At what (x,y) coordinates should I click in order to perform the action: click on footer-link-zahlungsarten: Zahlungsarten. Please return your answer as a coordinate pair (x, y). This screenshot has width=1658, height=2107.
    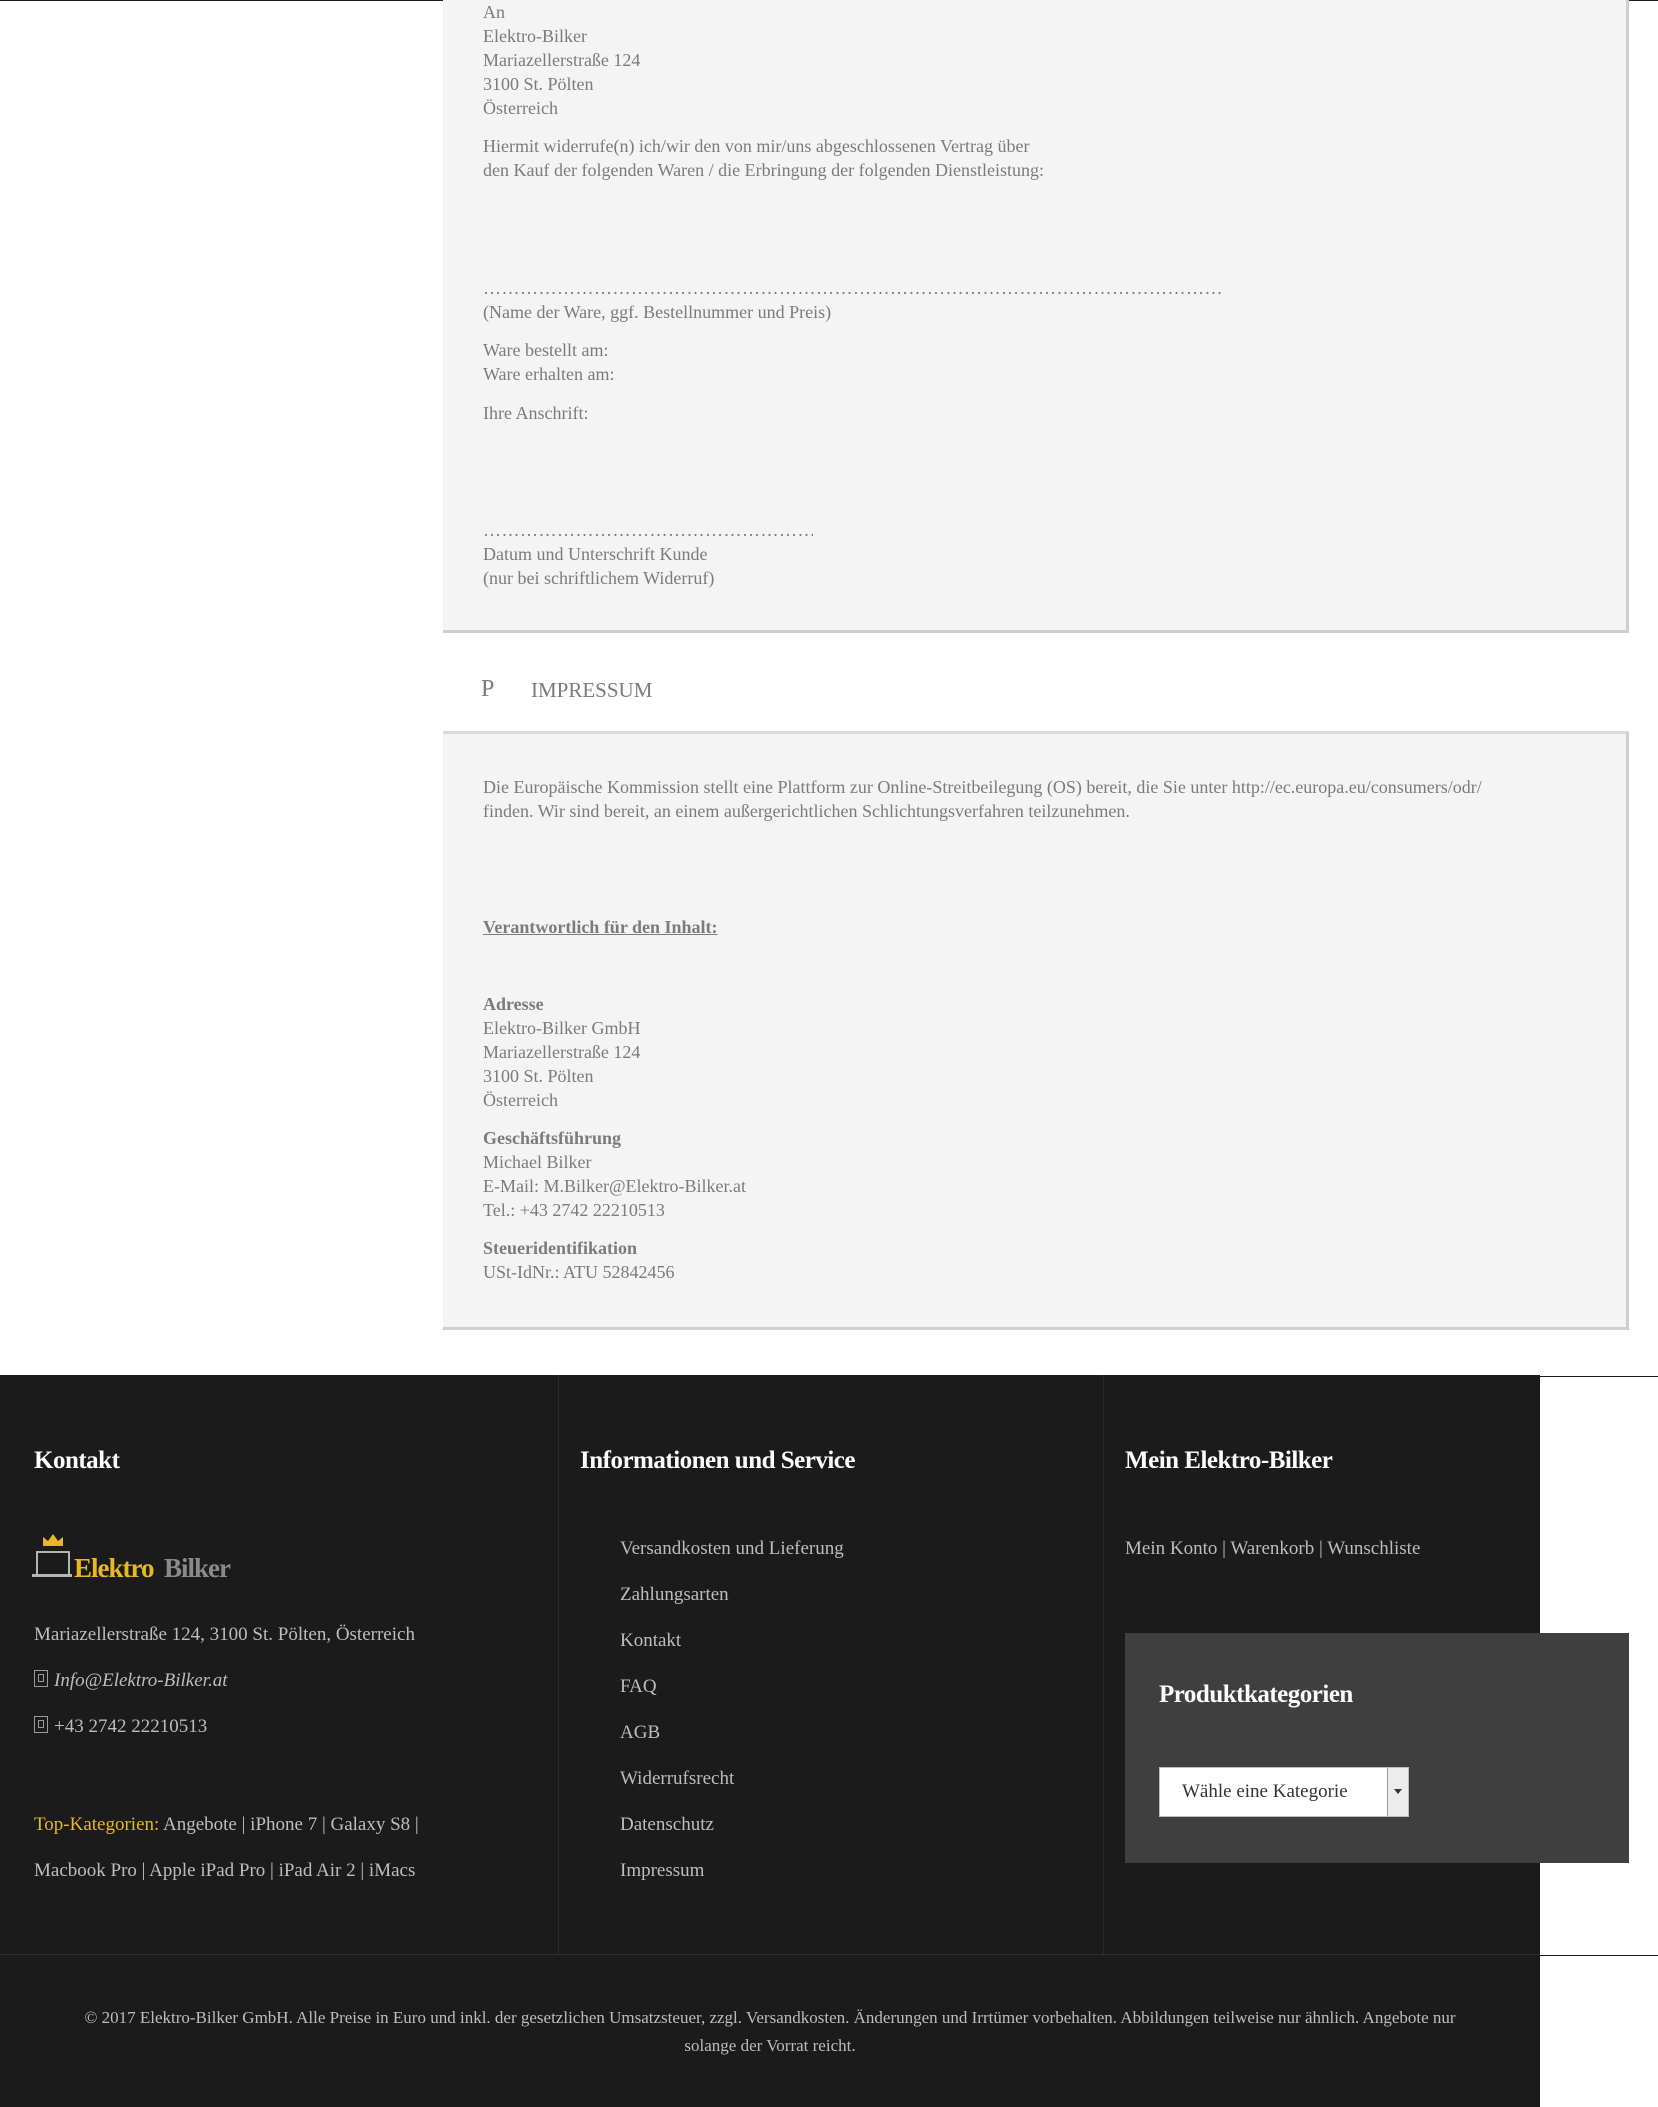
    Looking at the image, I should click on (674, 1595).